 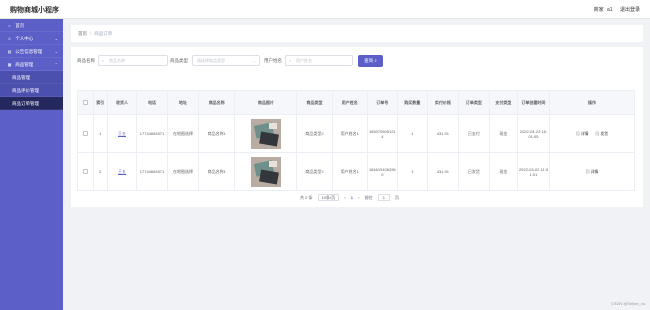 What do you see at coordinates (473, 102) in the screenshot?
I see `column-header: 订单类型` at bounding box center [473, 102].